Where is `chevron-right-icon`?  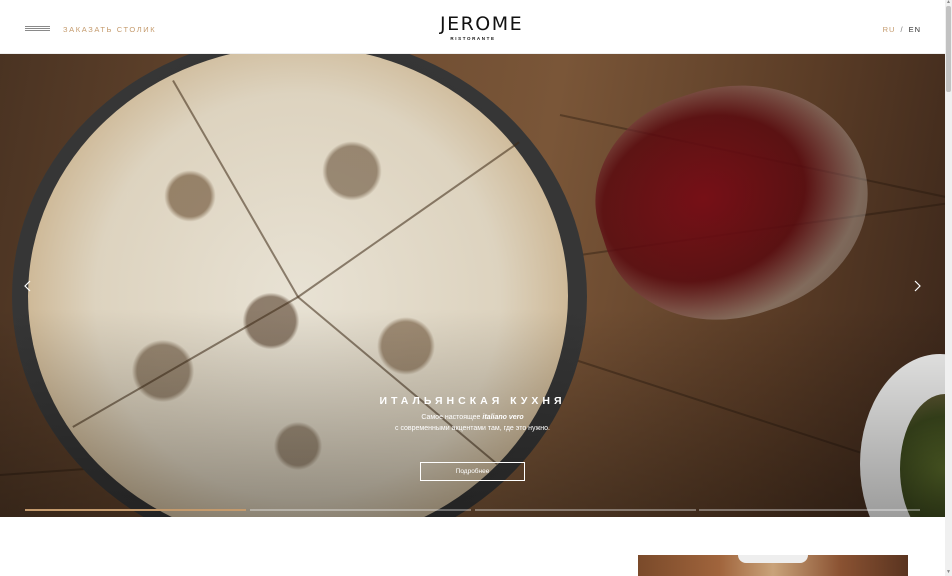
chevron-right-icon is located at coordinates (917, 286).